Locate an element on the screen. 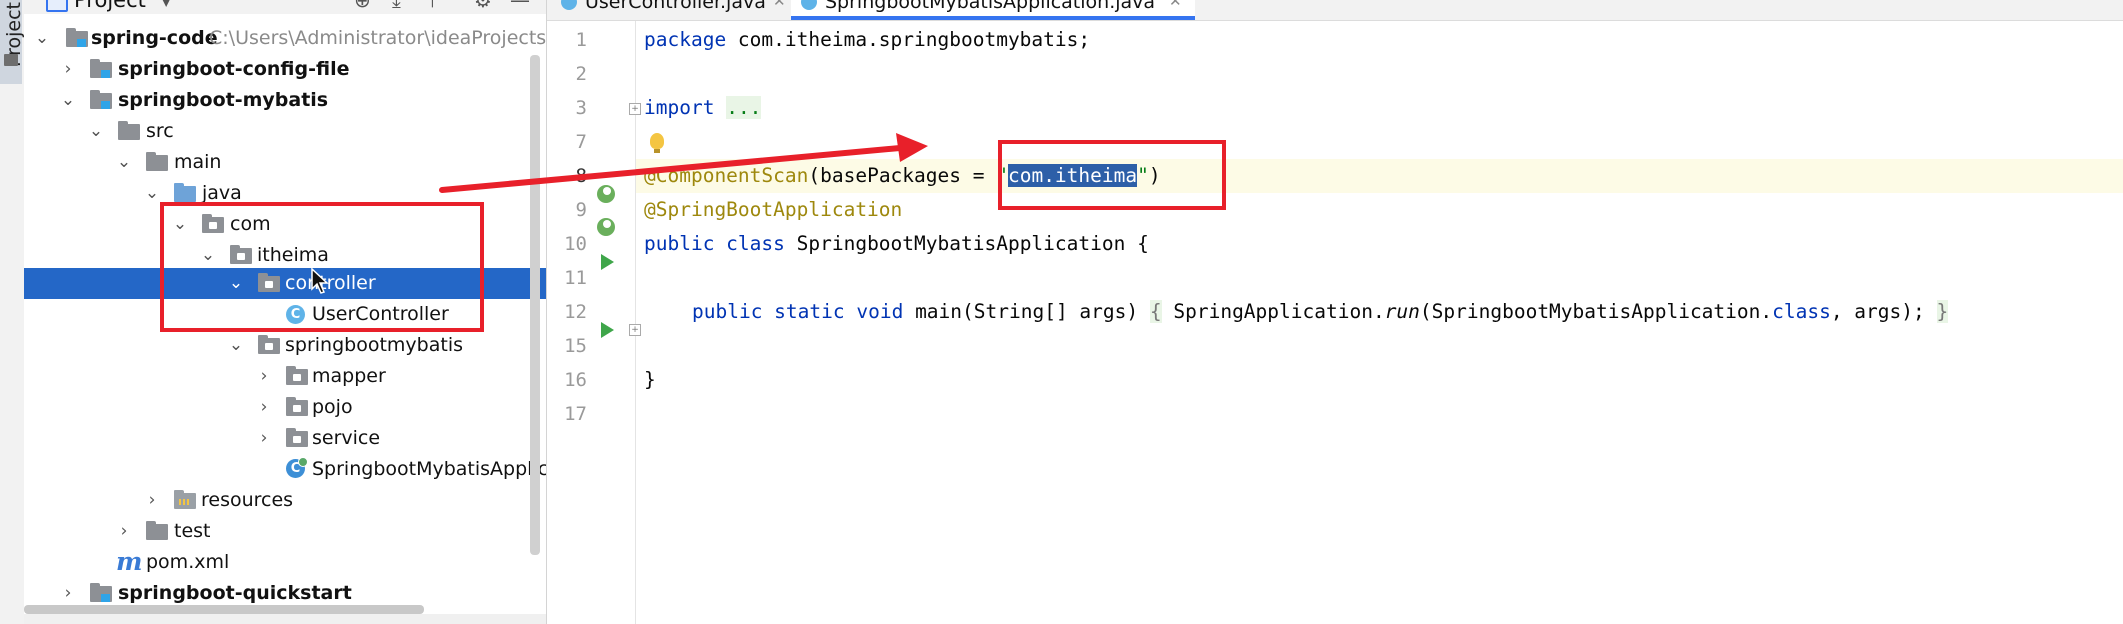 The width and height of the screenshot is (2123, 624). line-number: 10 is located at coordinates (575, 244).